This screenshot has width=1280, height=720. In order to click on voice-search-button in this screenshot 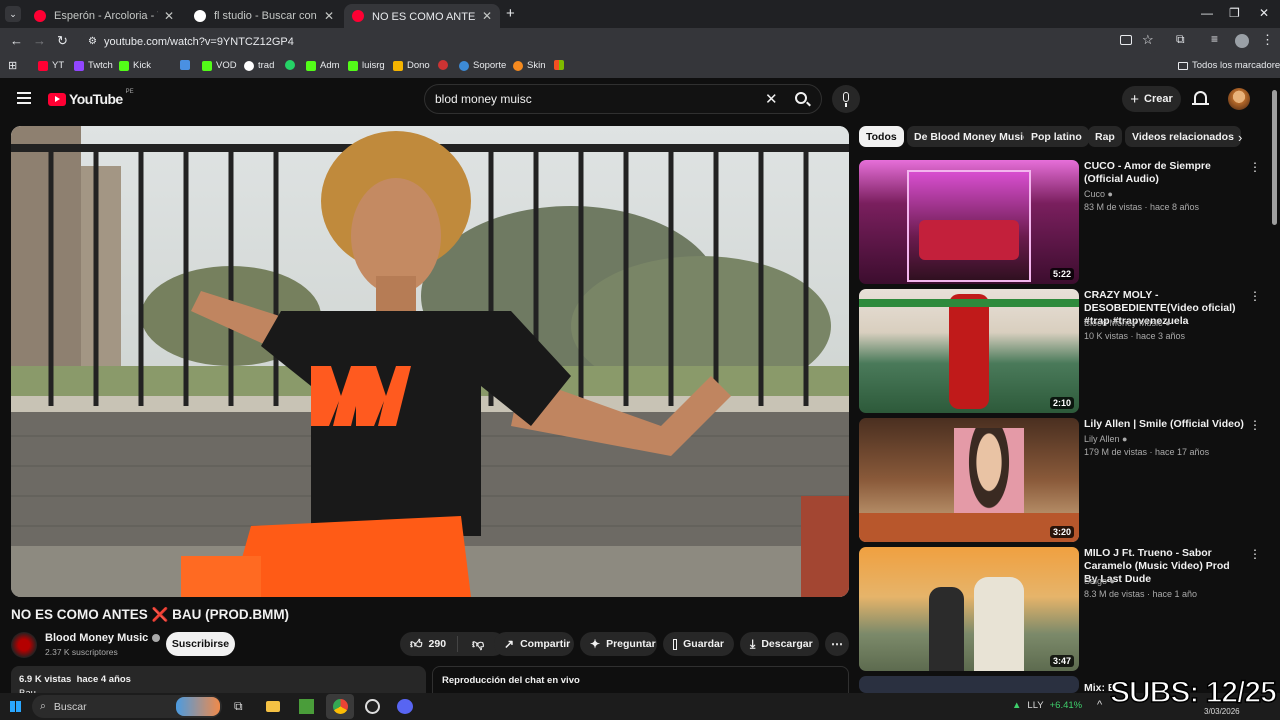, I will do `click(846, 99)`.